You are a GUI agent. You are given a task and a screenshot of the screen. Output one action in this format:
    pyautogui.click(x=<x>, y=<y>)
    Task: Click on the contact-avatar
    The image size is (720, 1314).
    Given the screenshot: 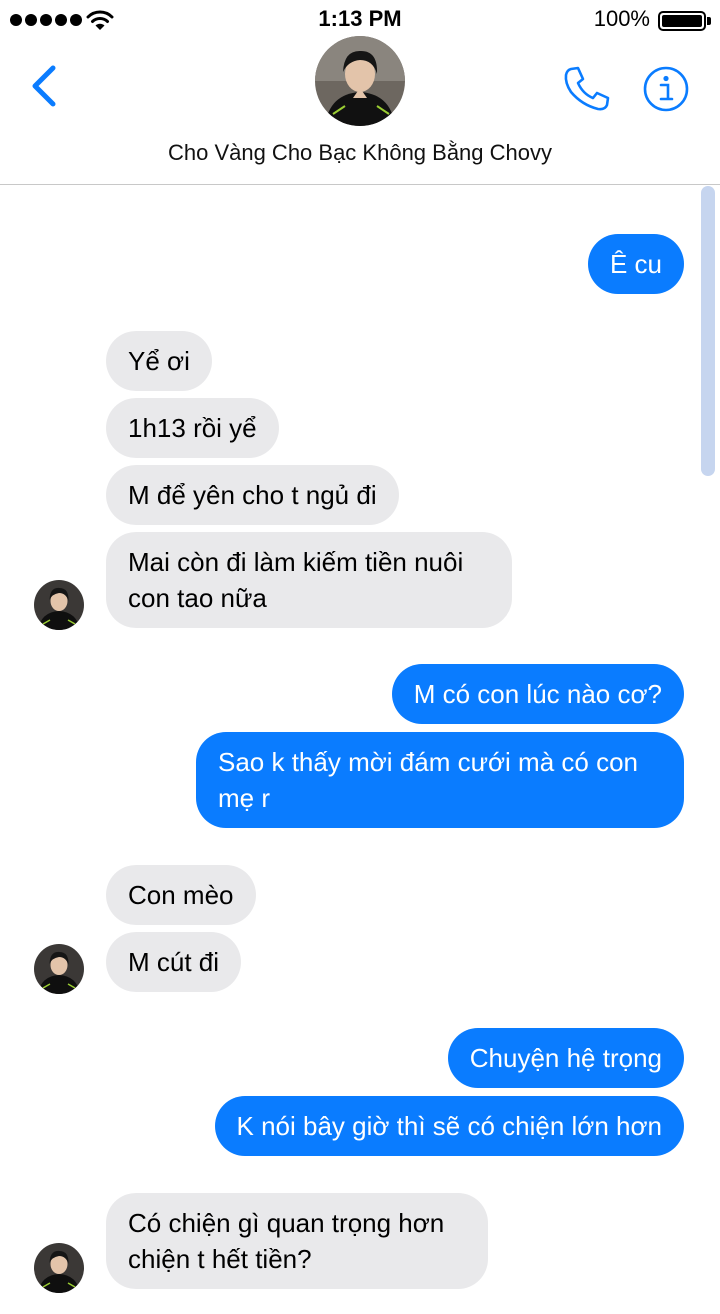 What is the action you would take?
    pyautogui.click(x=360, y=81)
    